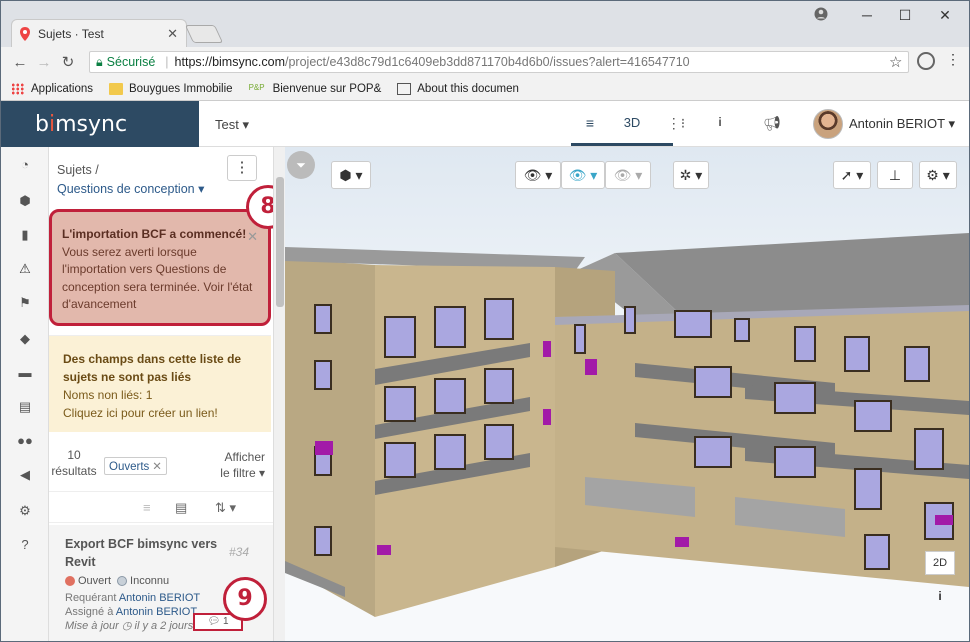  Describe the element at coordinates (902, 123) in the screenshot. I see `user-name: Antonin BERIOT ▾` at that location.